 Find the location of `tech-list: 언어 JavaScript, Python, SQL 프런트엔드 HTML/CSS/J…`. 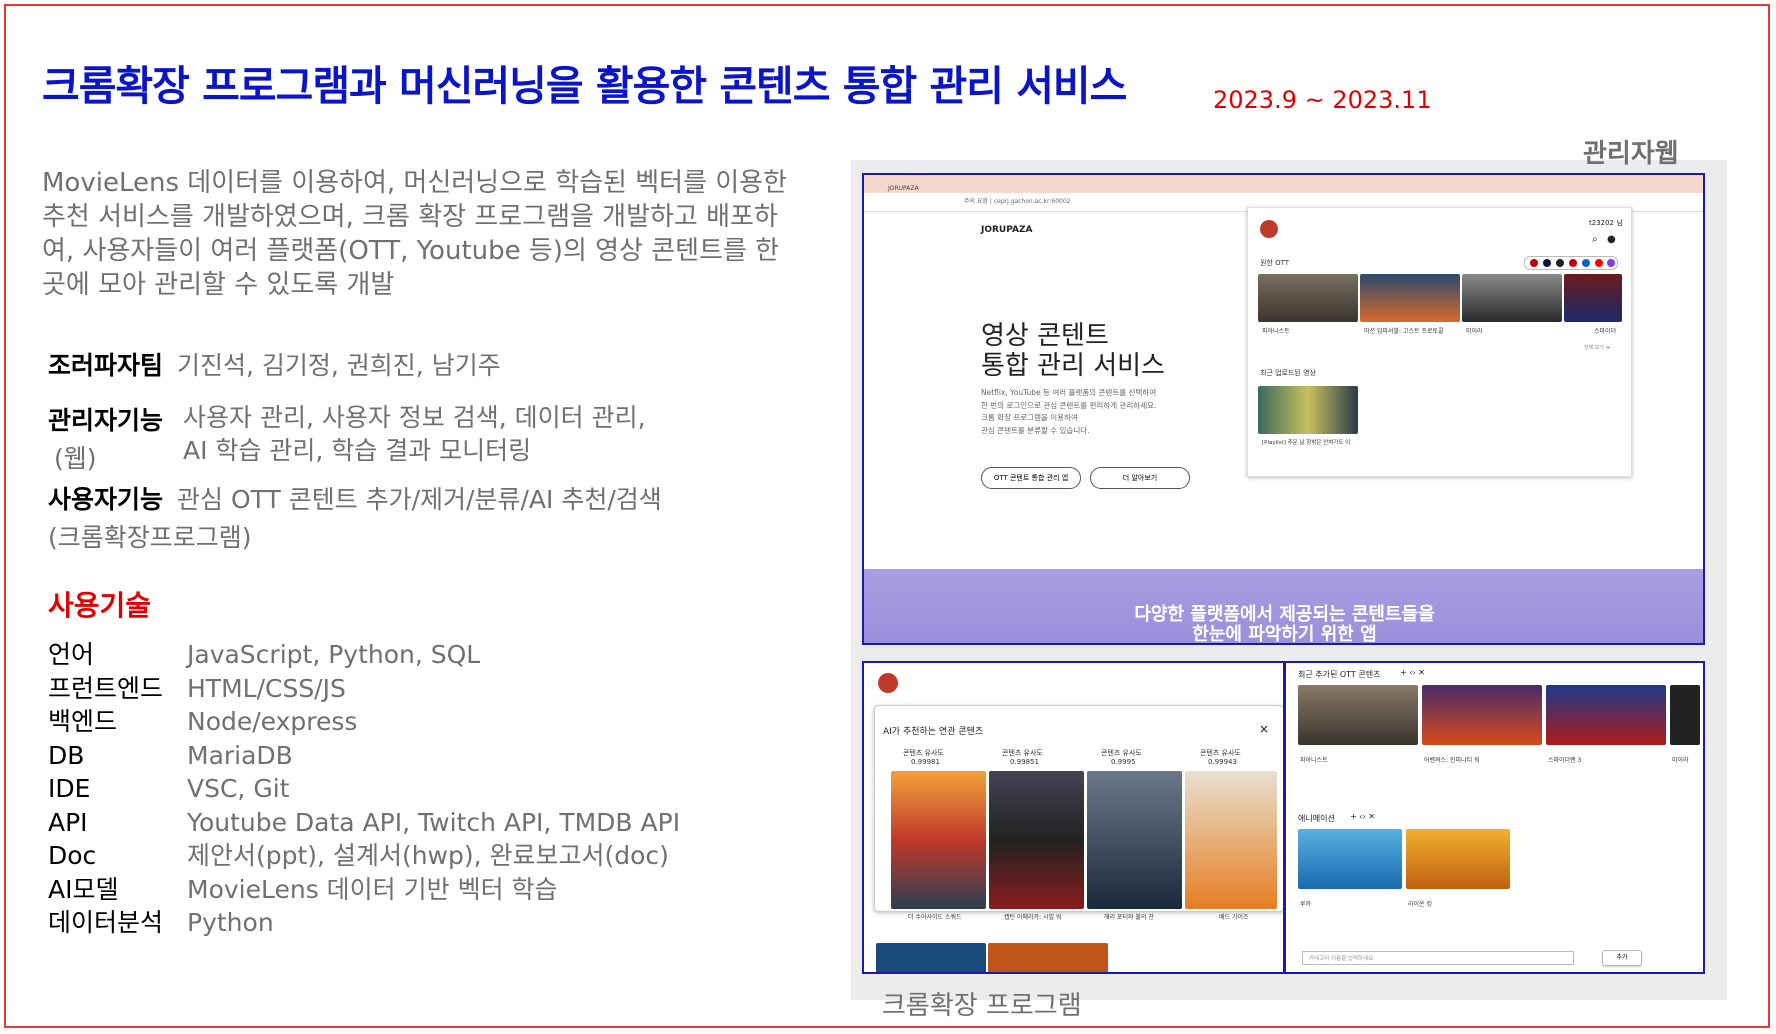

tech-list: 언어 JavaScript, Python, SQL 프런트엔드 HTML/CSS/J… is located at coordinates (364, 789).